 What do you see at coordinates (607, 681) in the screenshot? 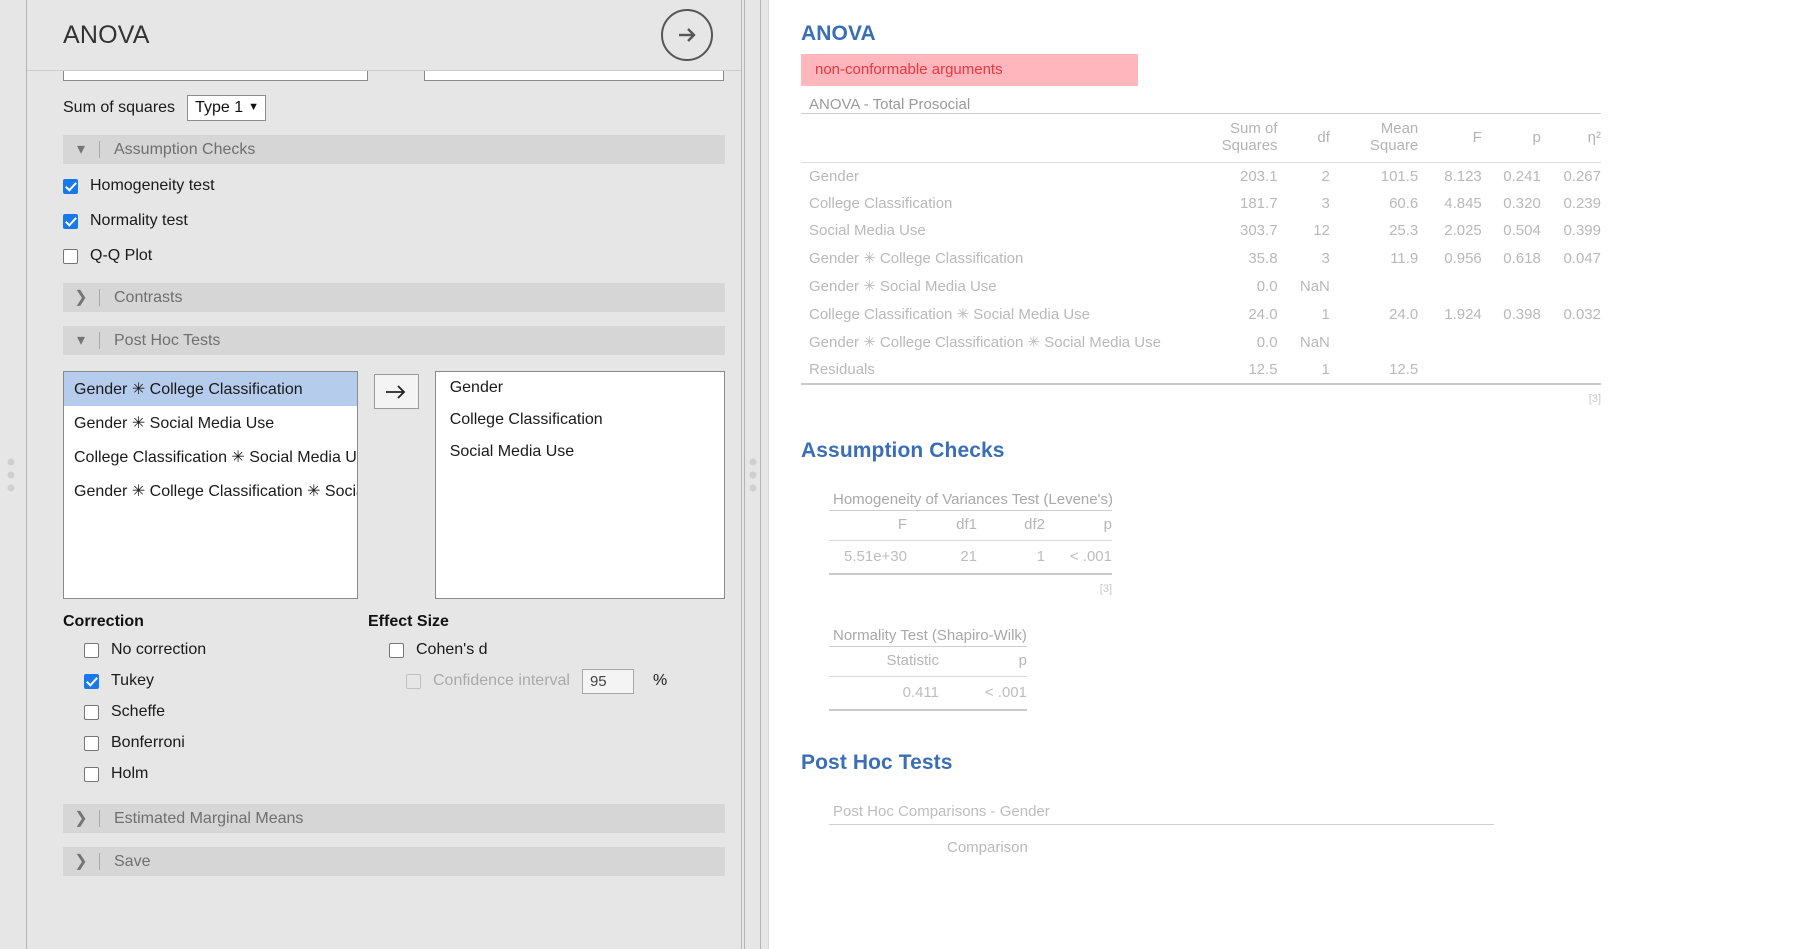
I see `confidence-interval-input: 95` at bounding box center [607, 681].